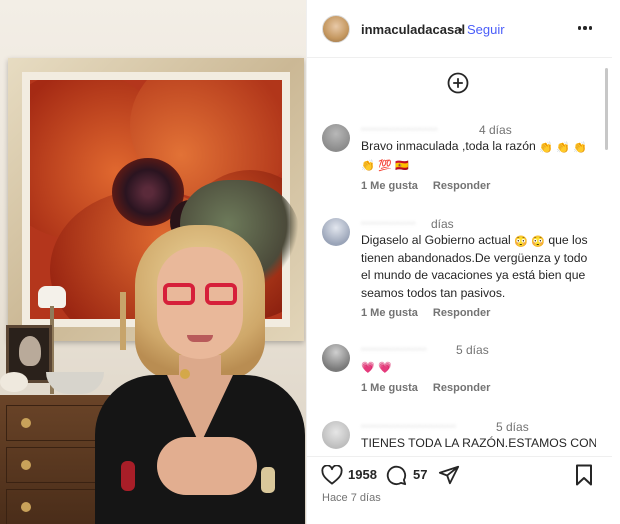  Describe the element at coordinates (394, 350) in the screenshot. I see `commenter-username-blurred: ··················` at that location.